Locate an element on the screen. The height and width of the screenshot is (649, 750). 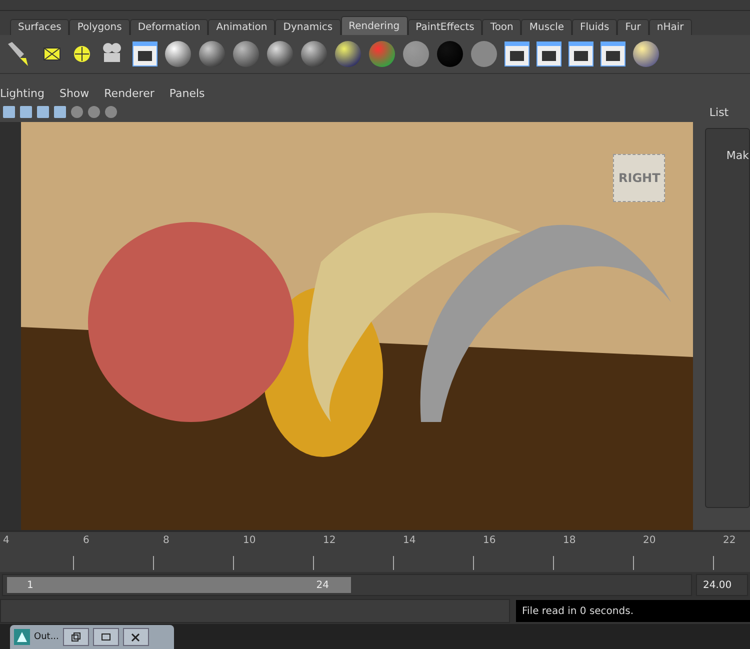
menu-item: Lighting is located at coordinates (26, 93).